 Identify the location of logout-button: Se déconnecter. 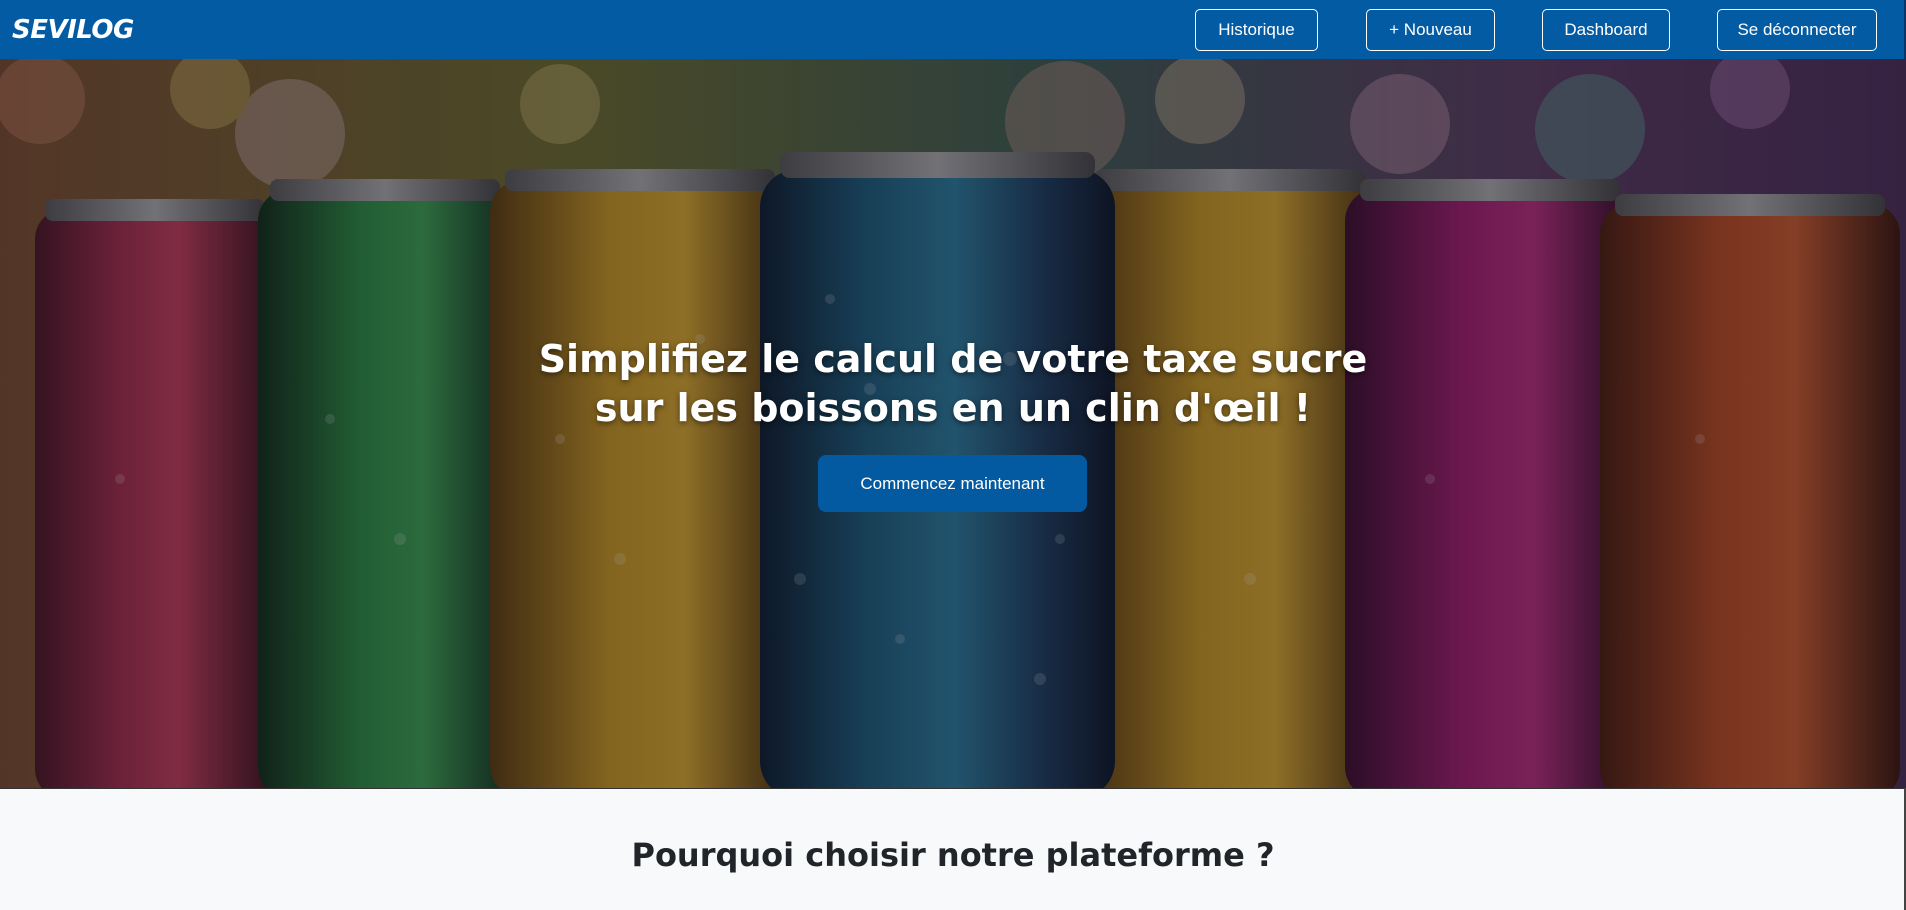
(1797, 30).